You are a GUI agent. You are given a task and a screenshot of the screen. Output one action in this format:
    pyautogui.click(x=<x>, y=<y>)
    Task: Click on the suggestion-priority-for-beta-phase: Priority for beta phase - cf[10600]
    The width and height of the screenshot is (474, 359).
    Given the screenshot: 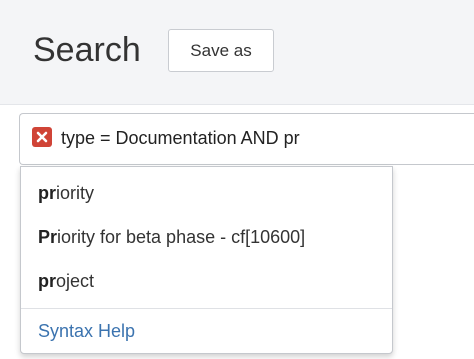 What is the action you would take?
    pyautogui.click(x=206, y=237)
    